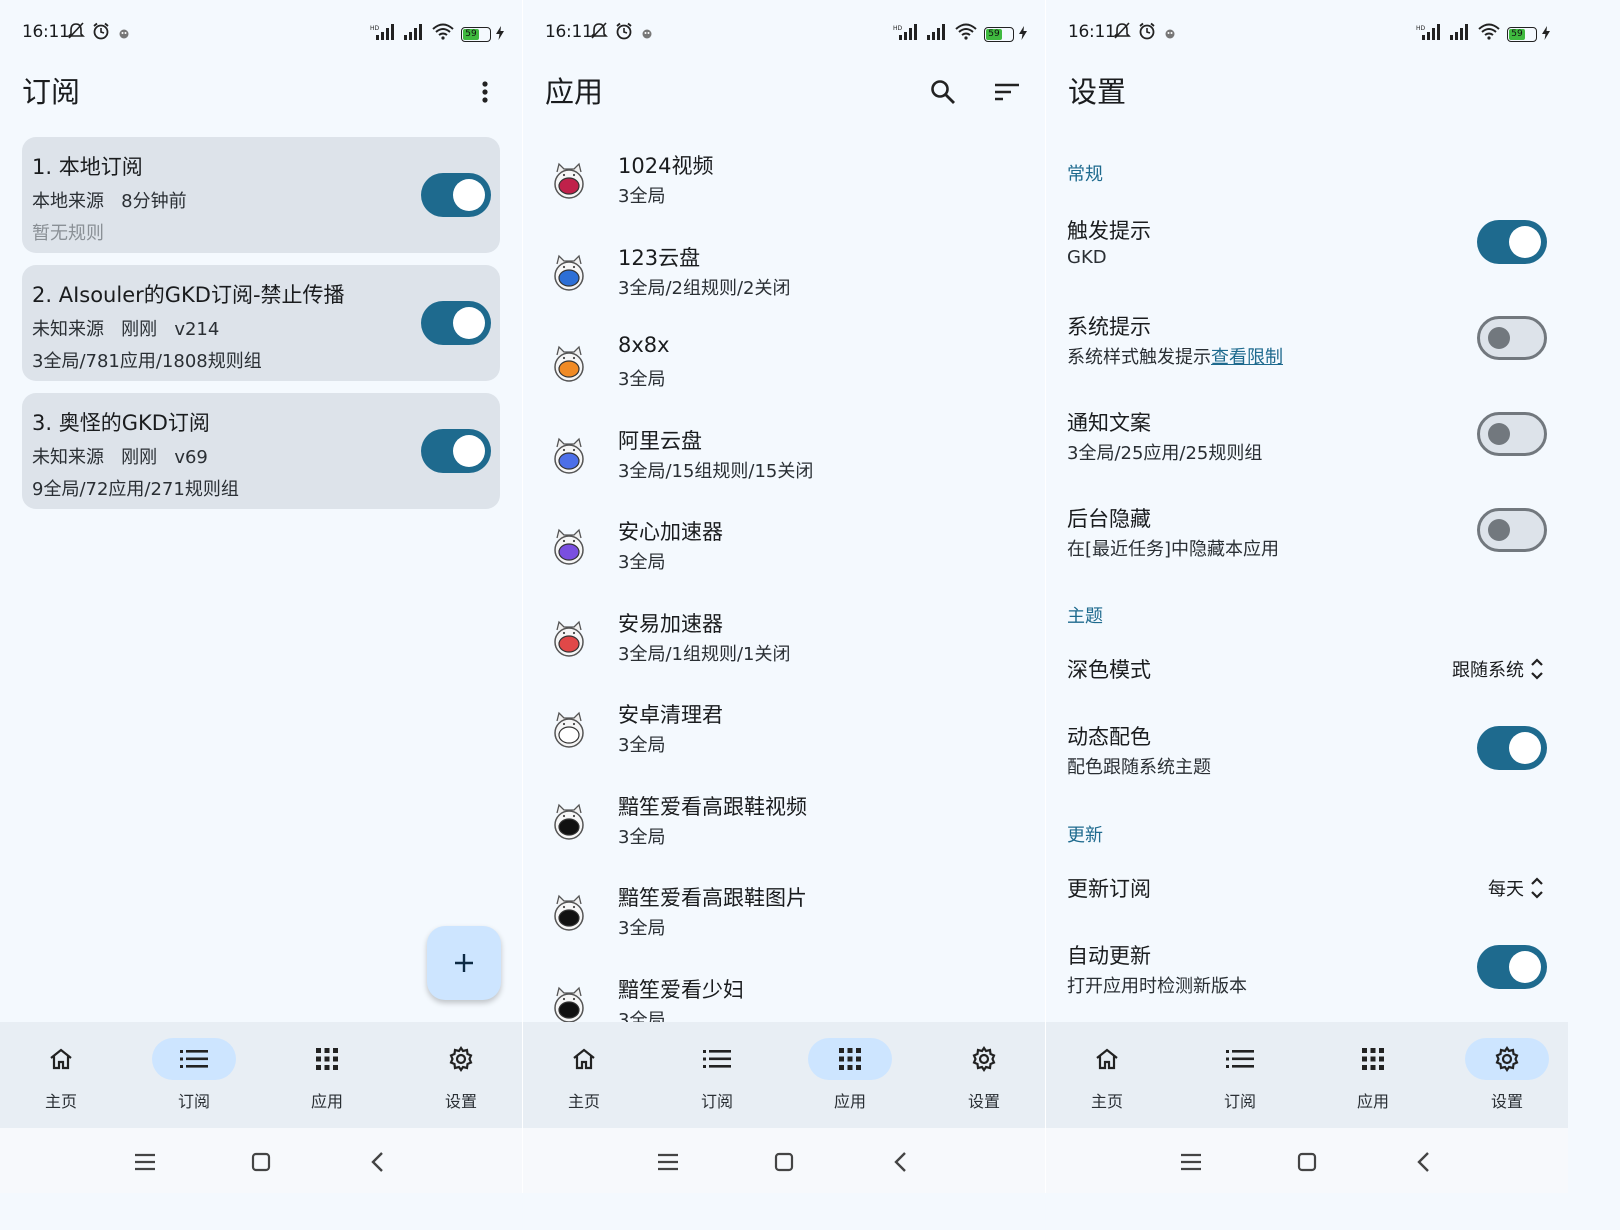  Describe the element at coordinates (784, 927) in the screenshot. I see `app-list-item: 黯笙爱看高跟鞋图片 3全局` at that location.